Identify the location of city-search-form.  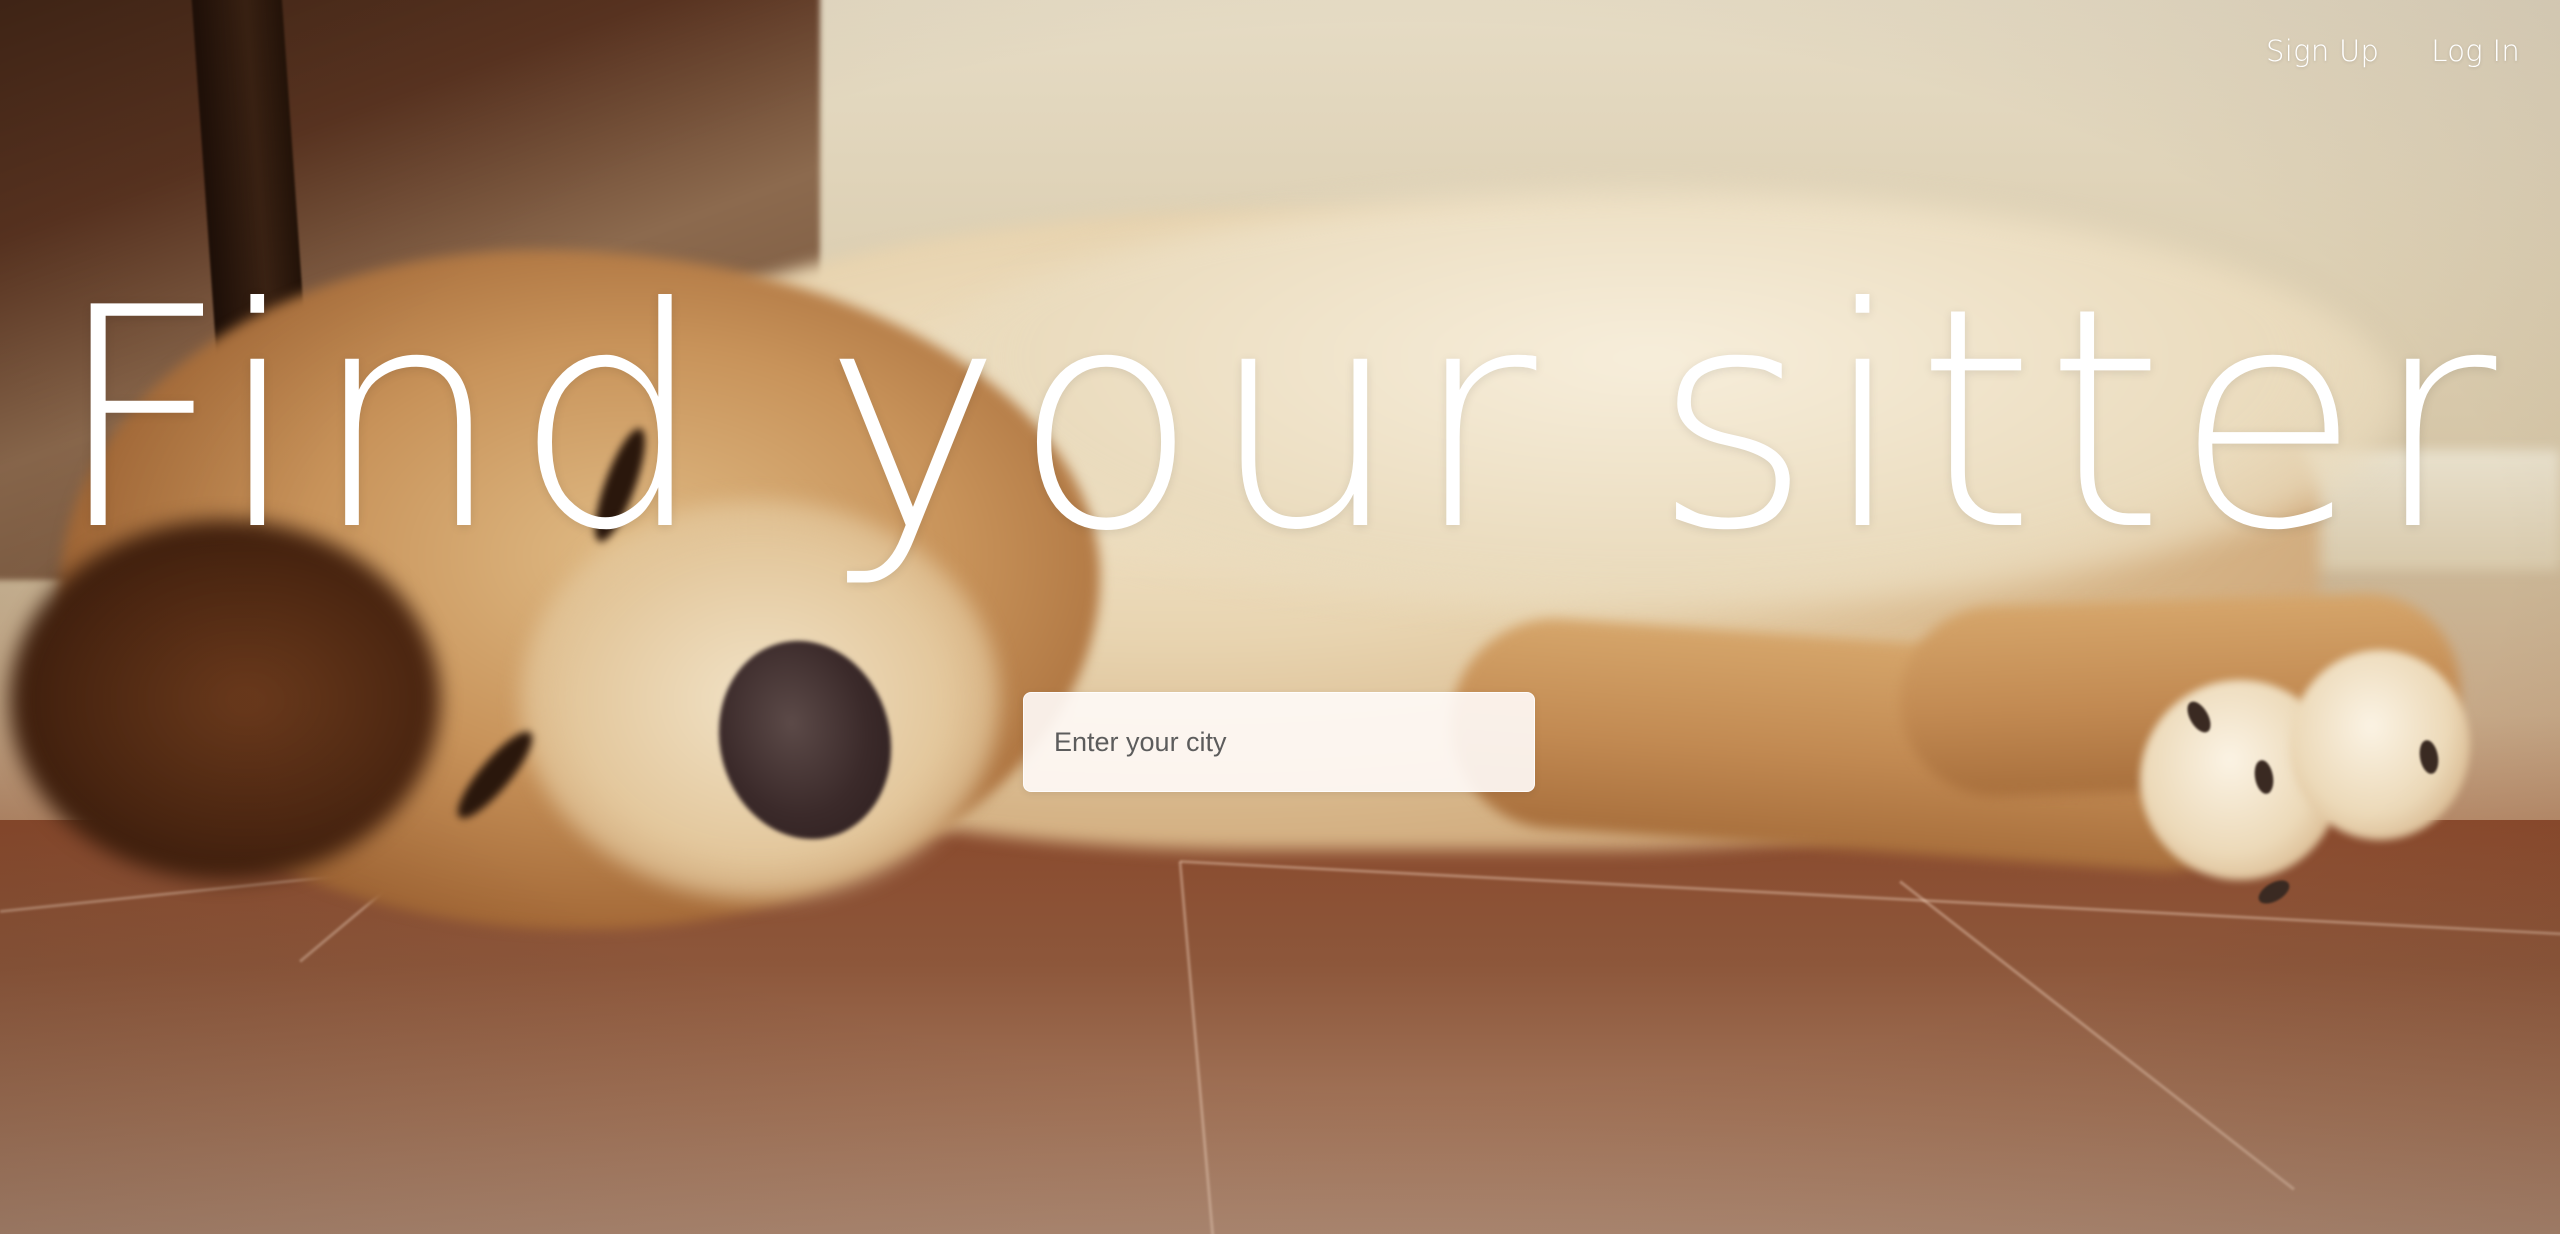
(1279, 742).